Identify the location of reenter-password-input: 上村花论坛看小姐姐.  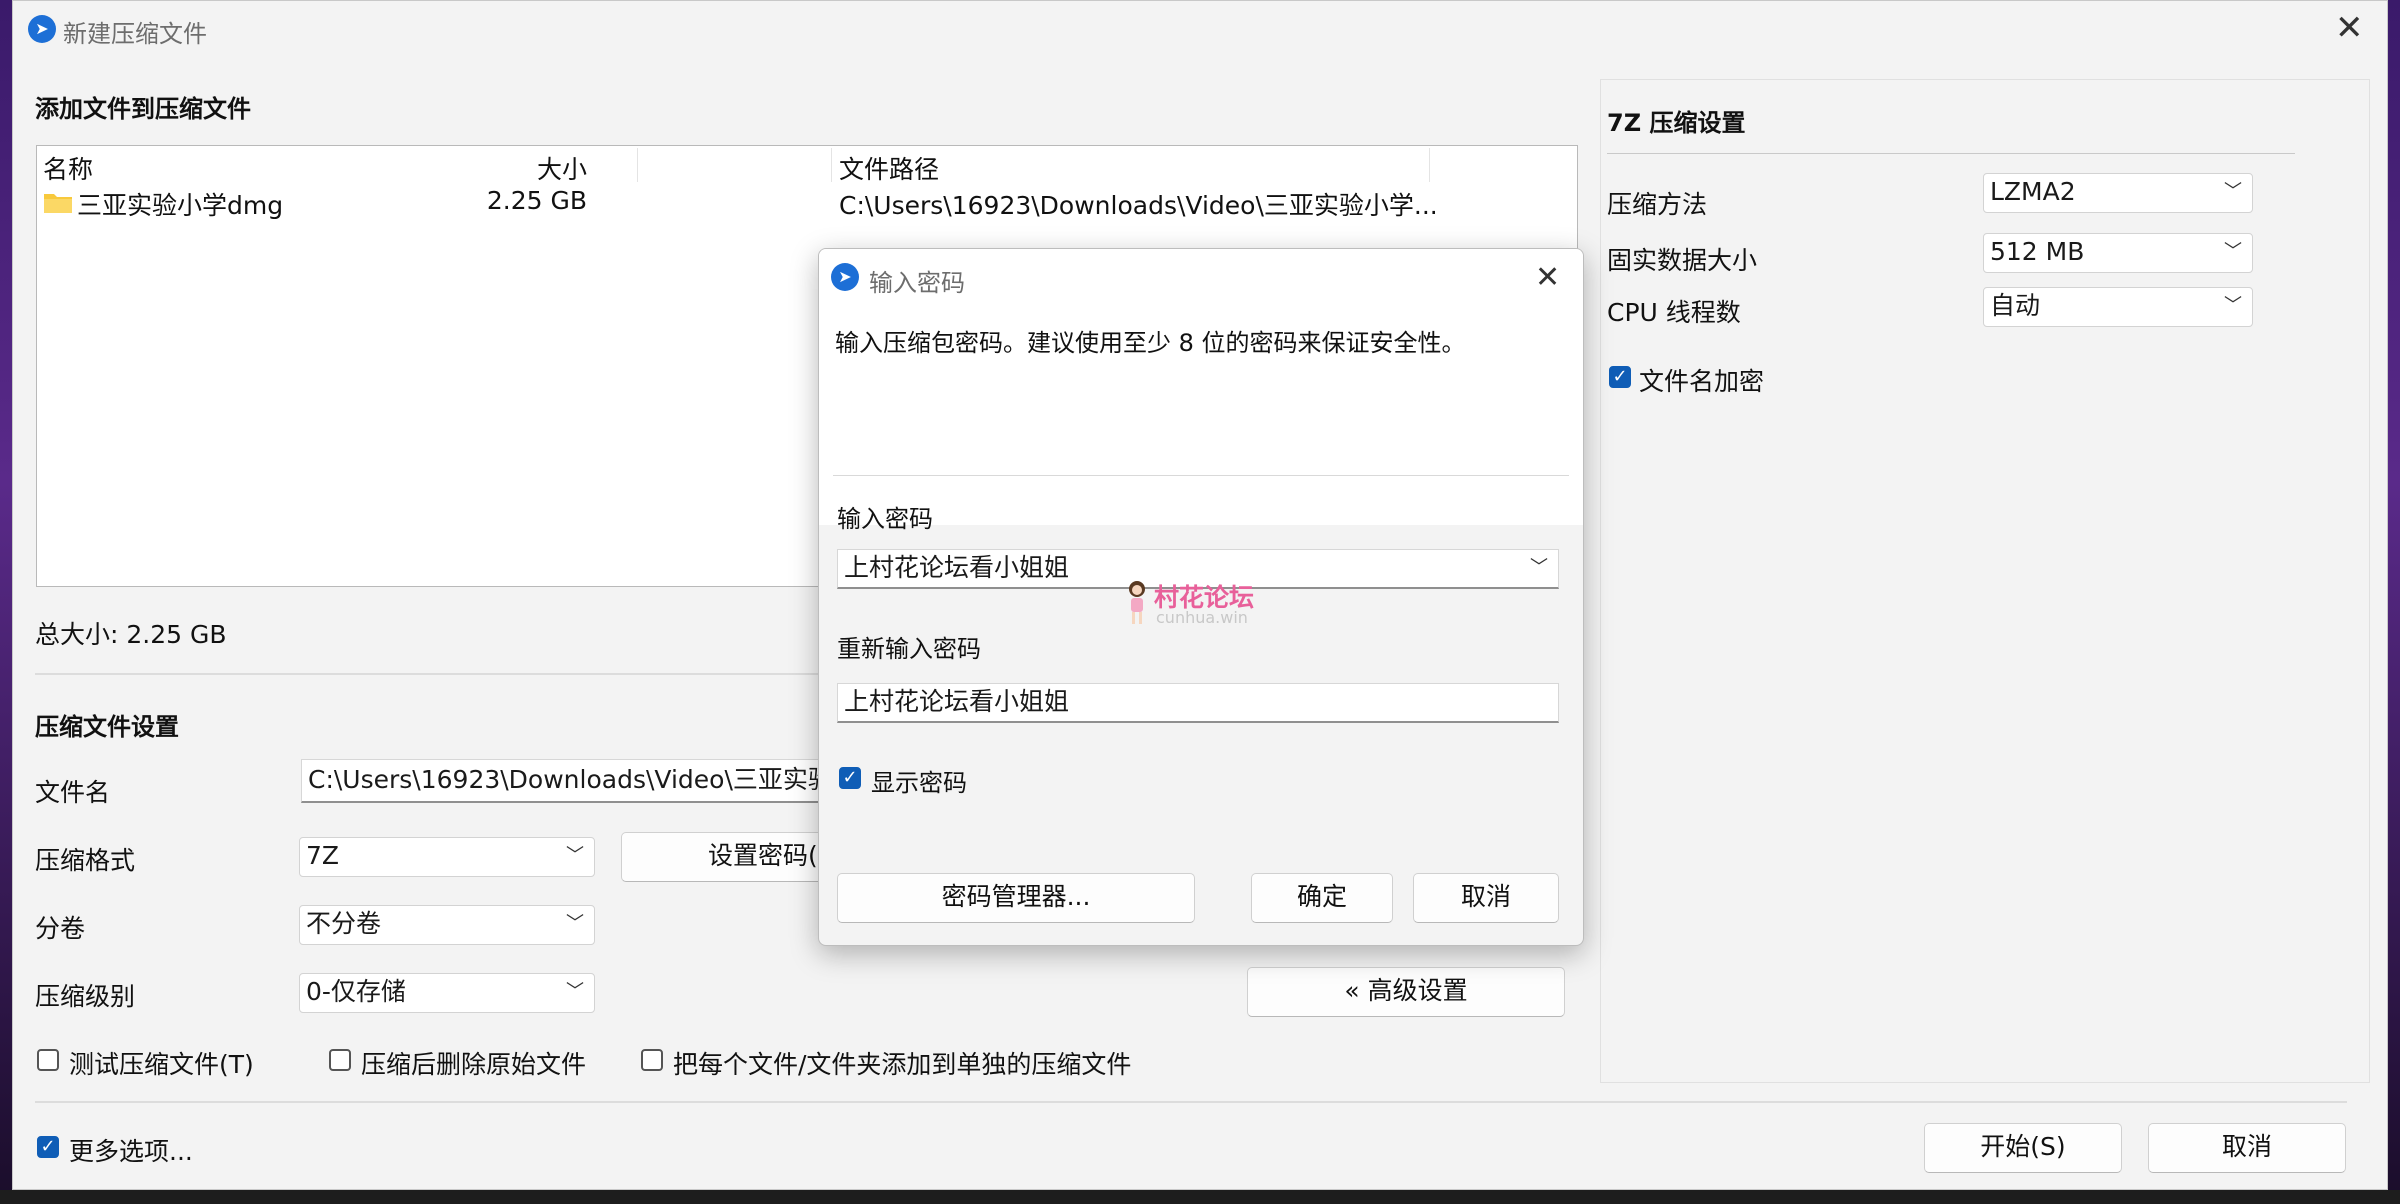
(1198, 703).